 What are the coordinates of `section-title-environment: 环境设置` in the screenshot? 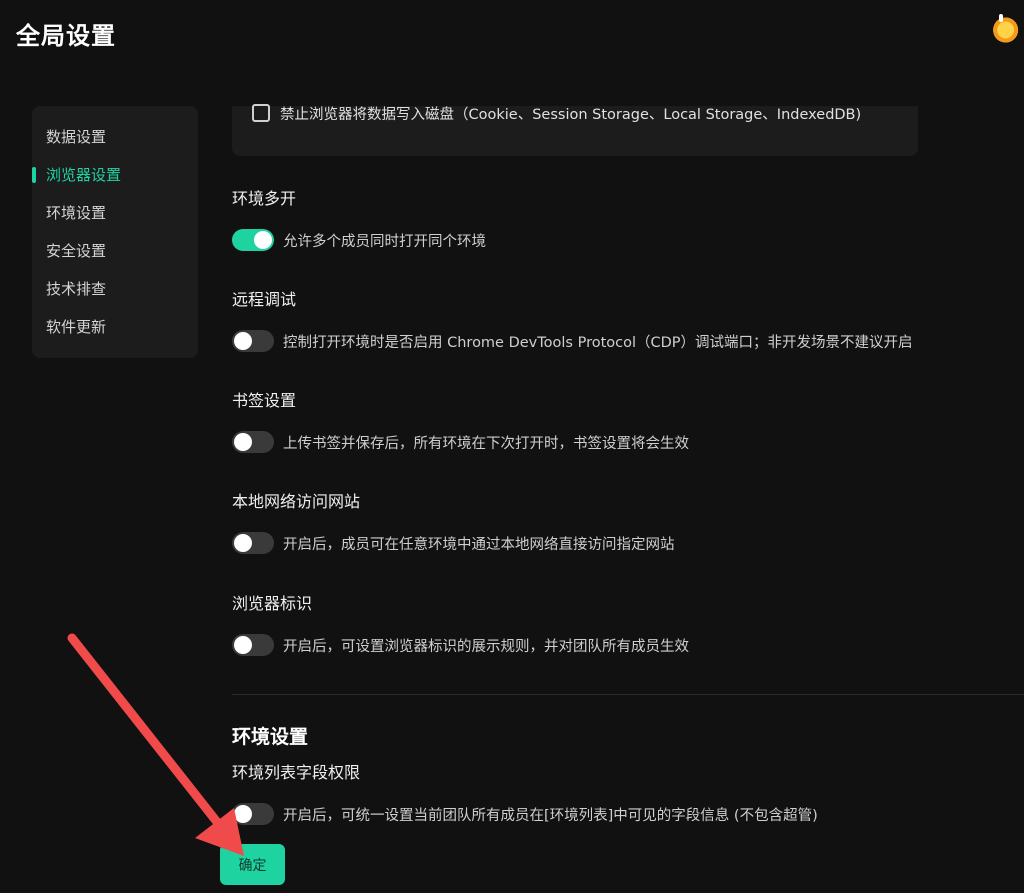 It's located at (270, 737).